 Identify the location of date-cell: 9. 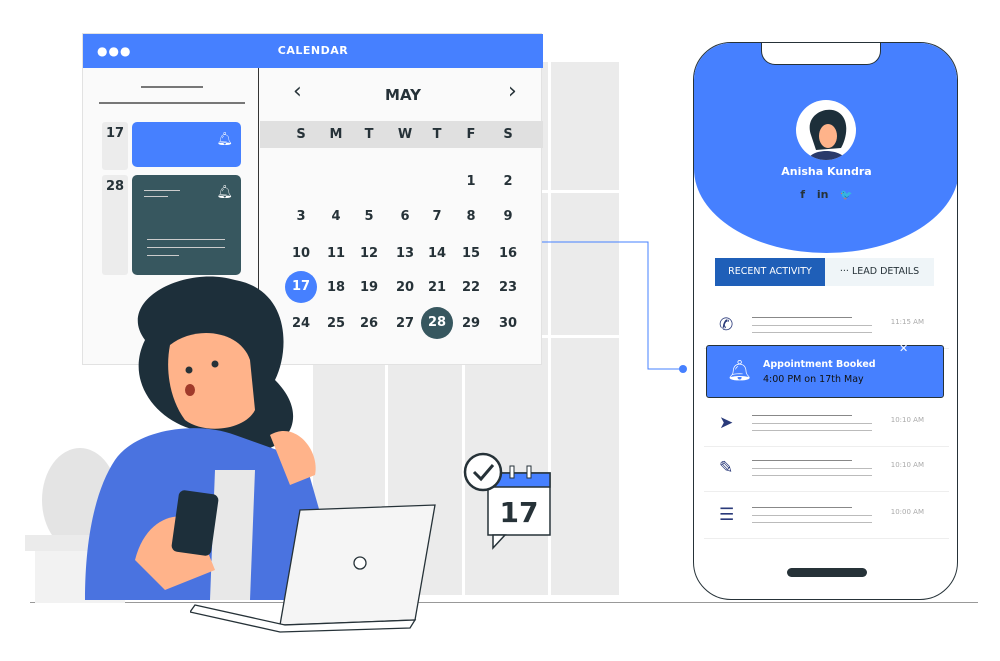
(508, 216).